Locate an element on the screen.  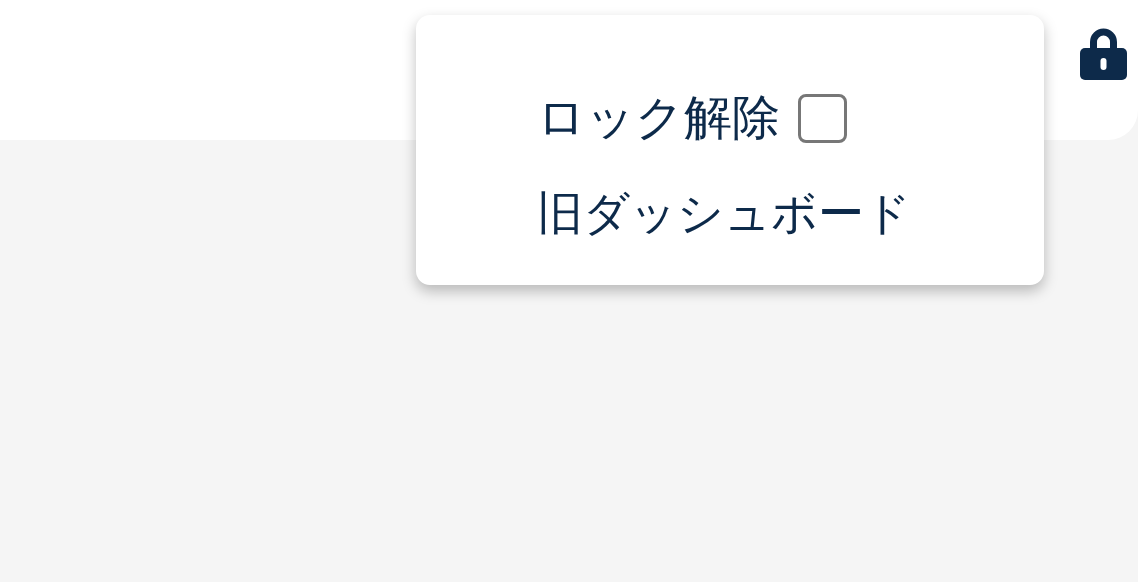
option-label: ロック解除 is located at coordinates (658, 118).